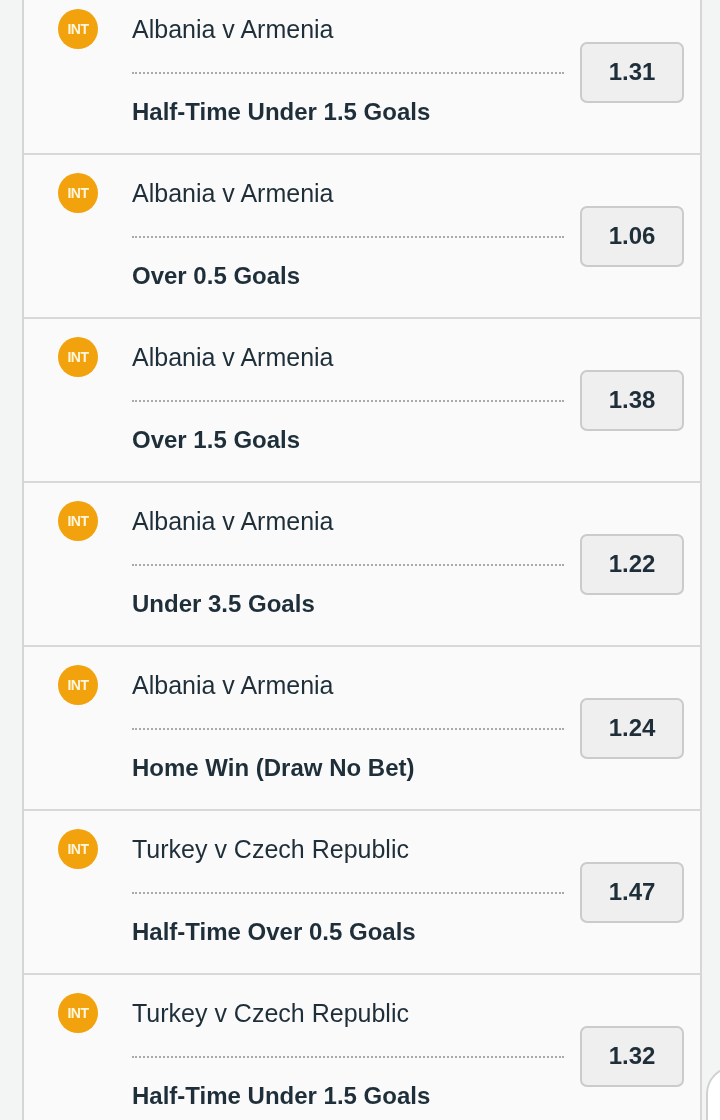 Image resolution: width=720 pixels, height=1120 pixels. I want to click on market-name: Under 3.5 Goals, so click(224, 604).